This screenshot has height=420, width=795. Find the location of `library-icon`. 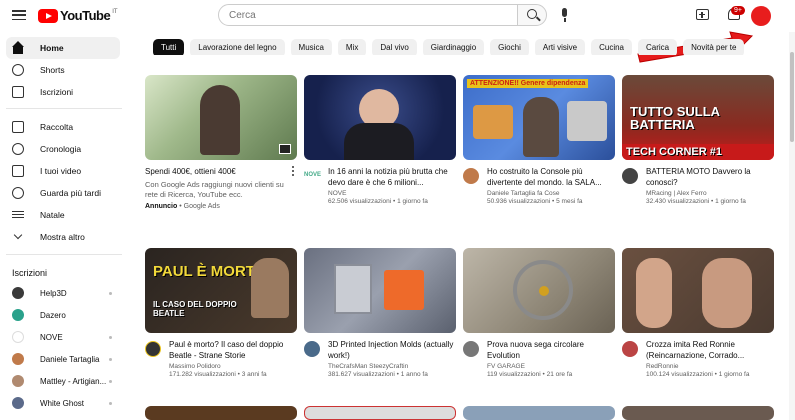

library-icon is located at coordinates (18, 127).